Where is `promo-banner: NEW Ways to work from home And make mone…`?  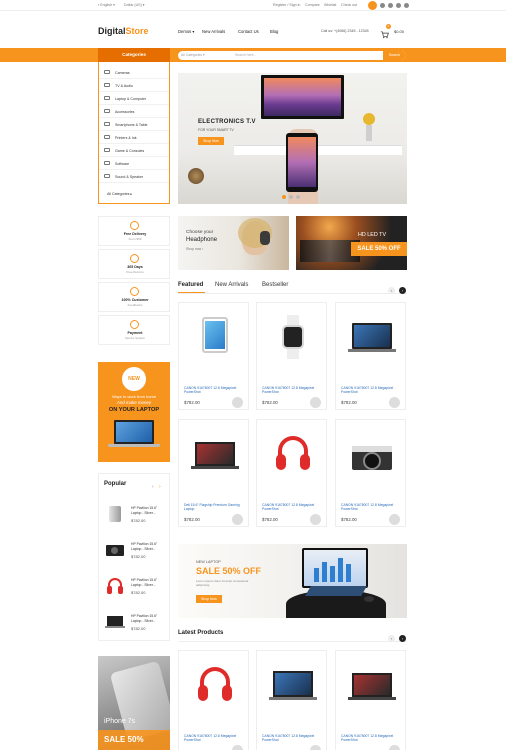
promo-banner: NEW Ways to work from home And make mone… is located at coordinates (134, 412).